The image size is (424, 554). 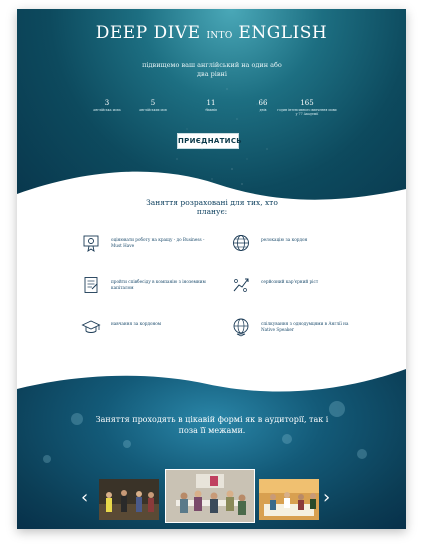 What do you see at coordinates (212, 207) in the screenshot?
I see `features-heading: Заняття розраховані для тих, хто планує:` at bounding box center [212, 207].